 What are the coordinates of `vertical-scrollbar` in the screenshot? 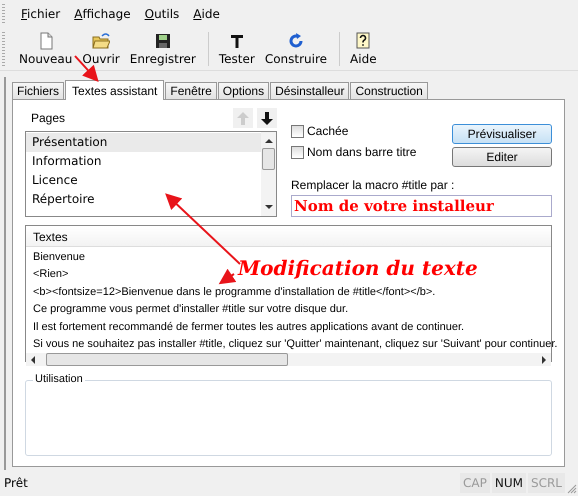 It's located at (268, 174).